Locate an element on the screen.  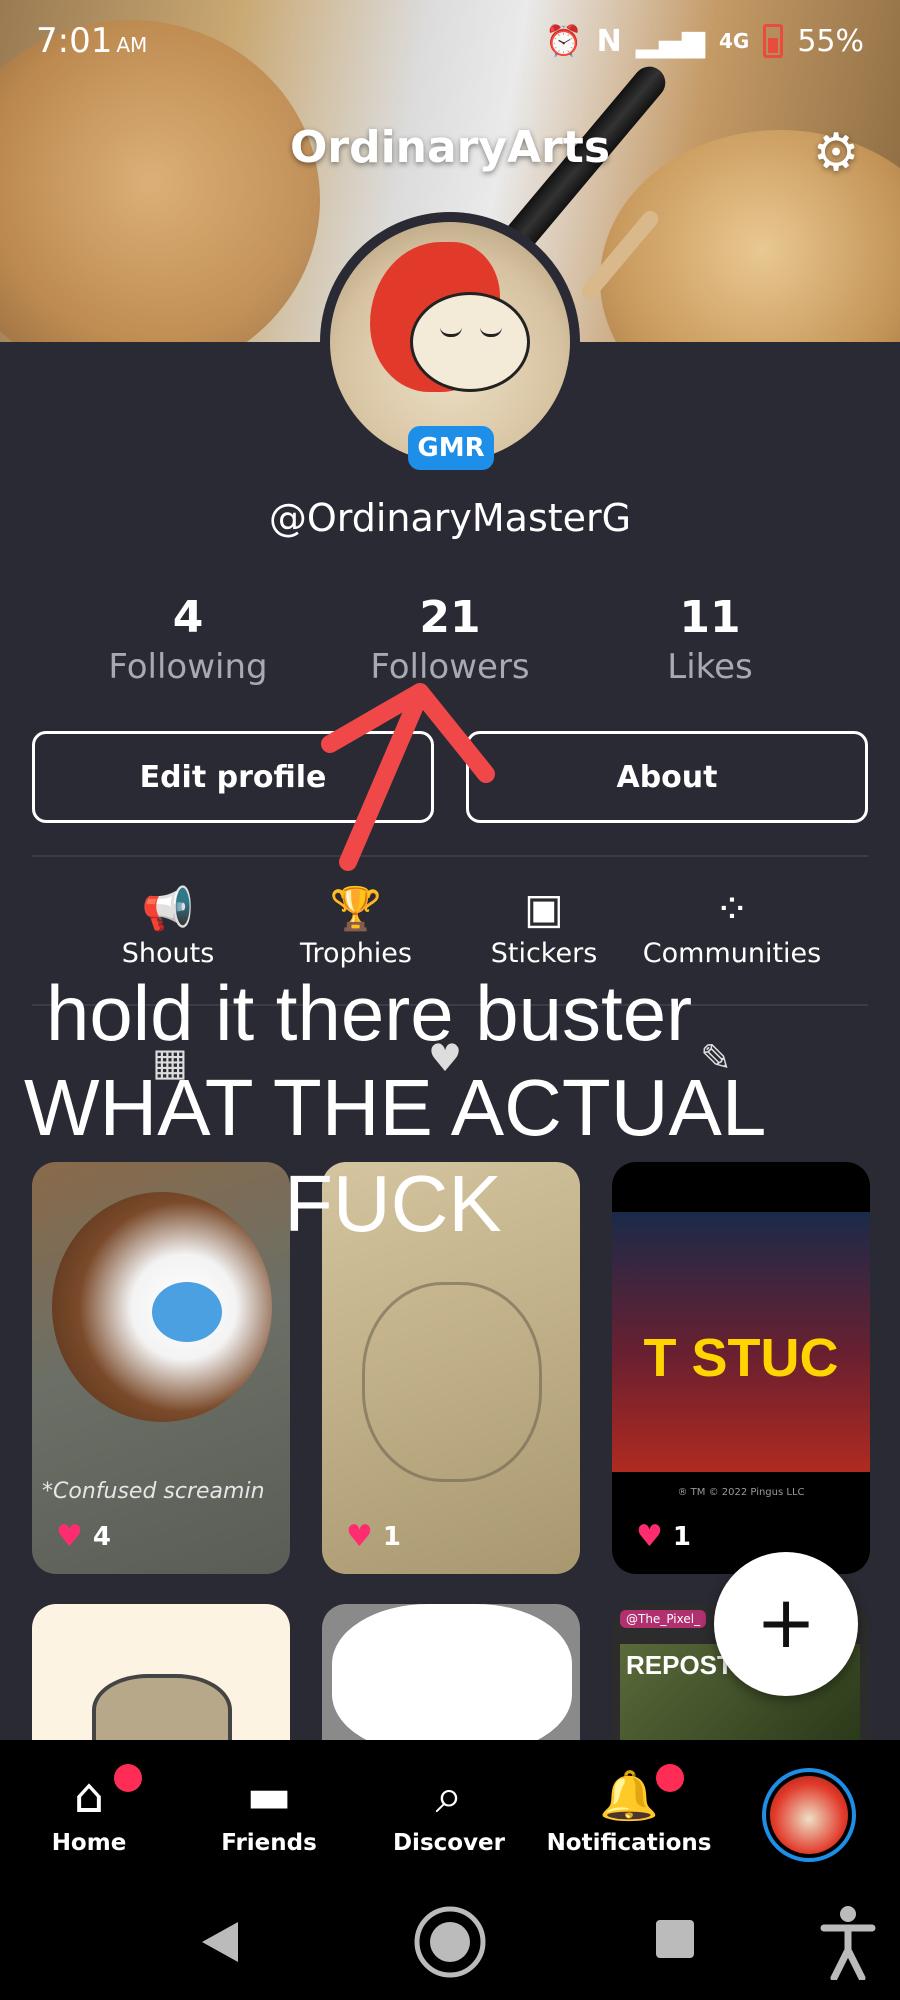
stat-likes-label: Likes is located at coordinates (710, 667).